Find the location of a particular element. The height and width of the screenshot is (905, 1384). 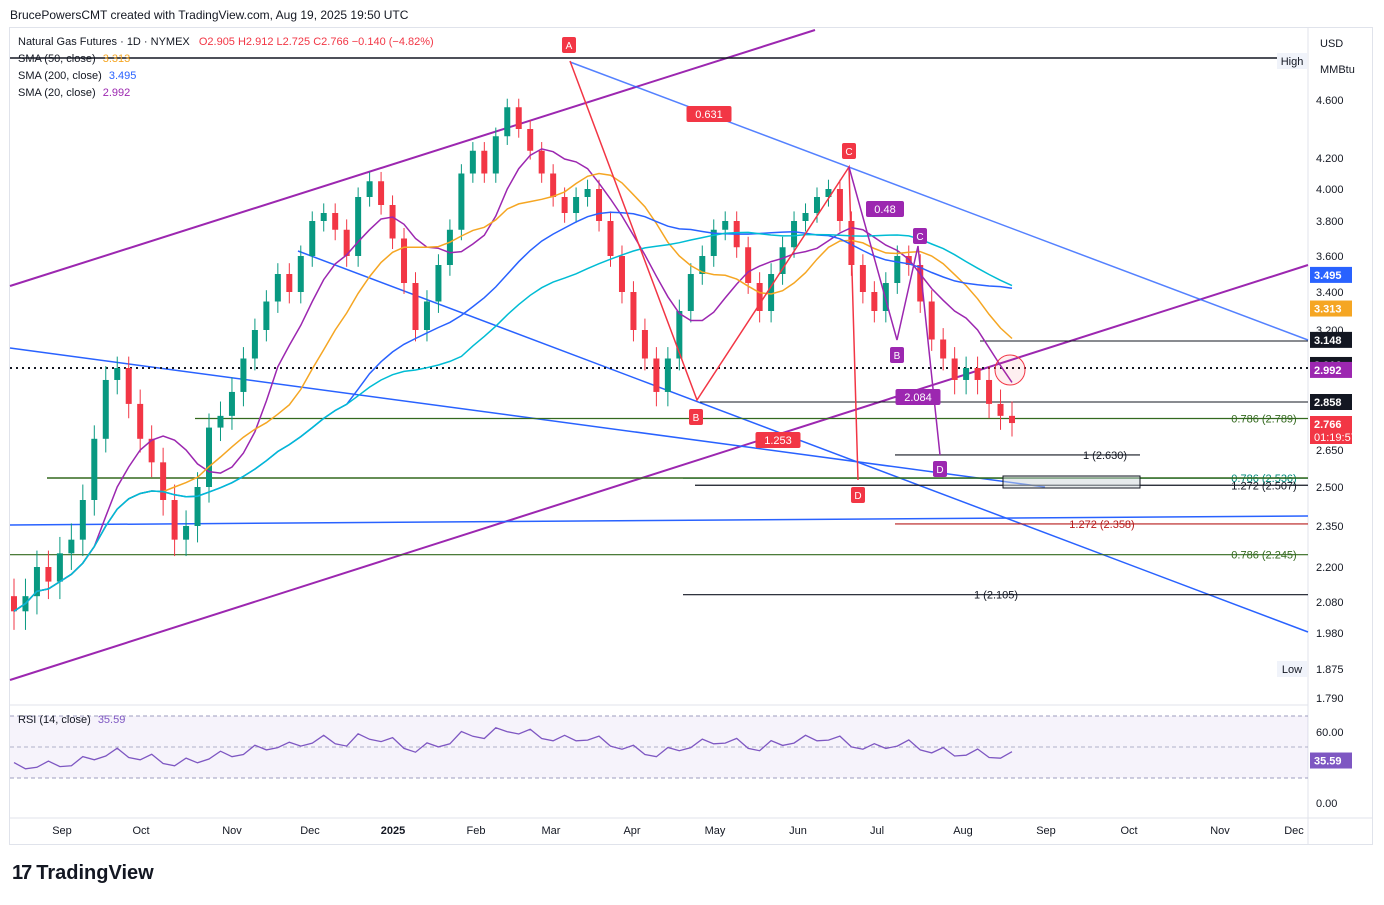

x-tick-label: Jul is located at coordinates (877, 831).